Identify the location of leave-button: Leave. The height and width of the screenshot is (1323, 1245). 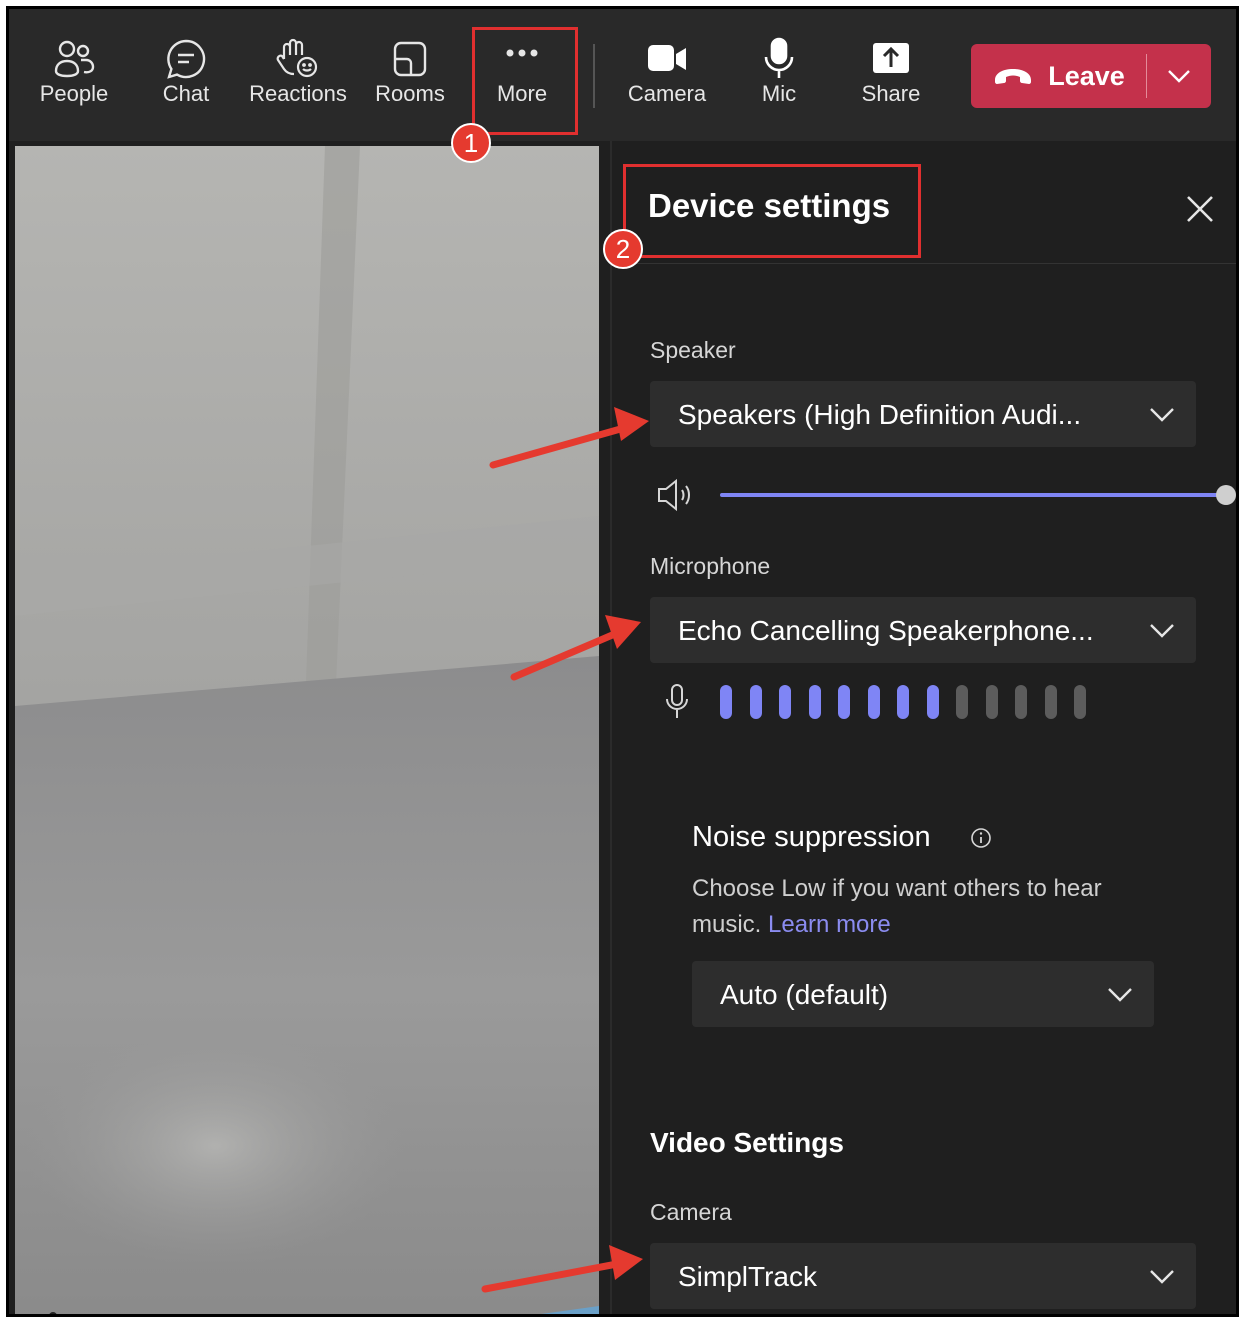
(1058, 76).